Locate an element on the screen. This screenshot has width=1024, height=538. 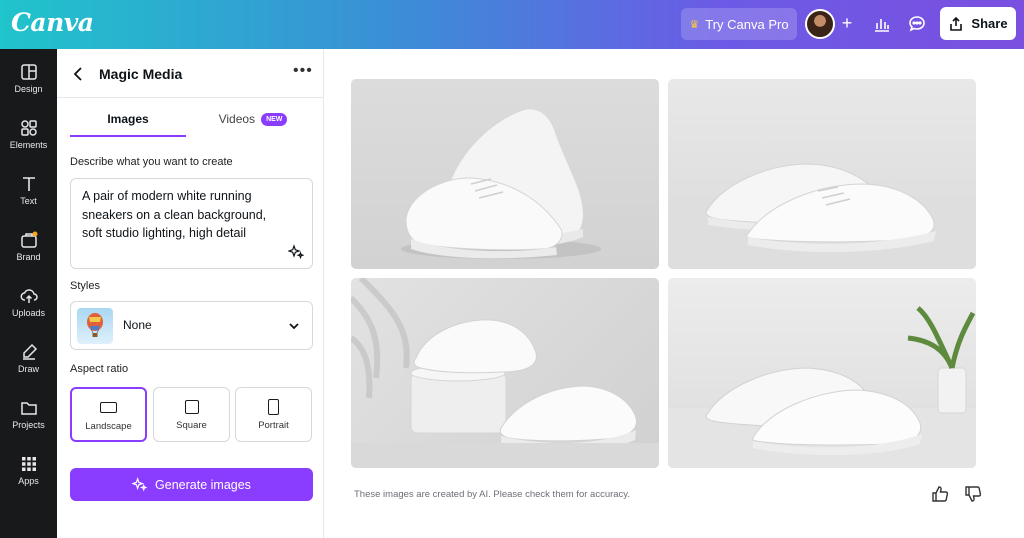
uploads-icon is located at coordinates (29, 296).